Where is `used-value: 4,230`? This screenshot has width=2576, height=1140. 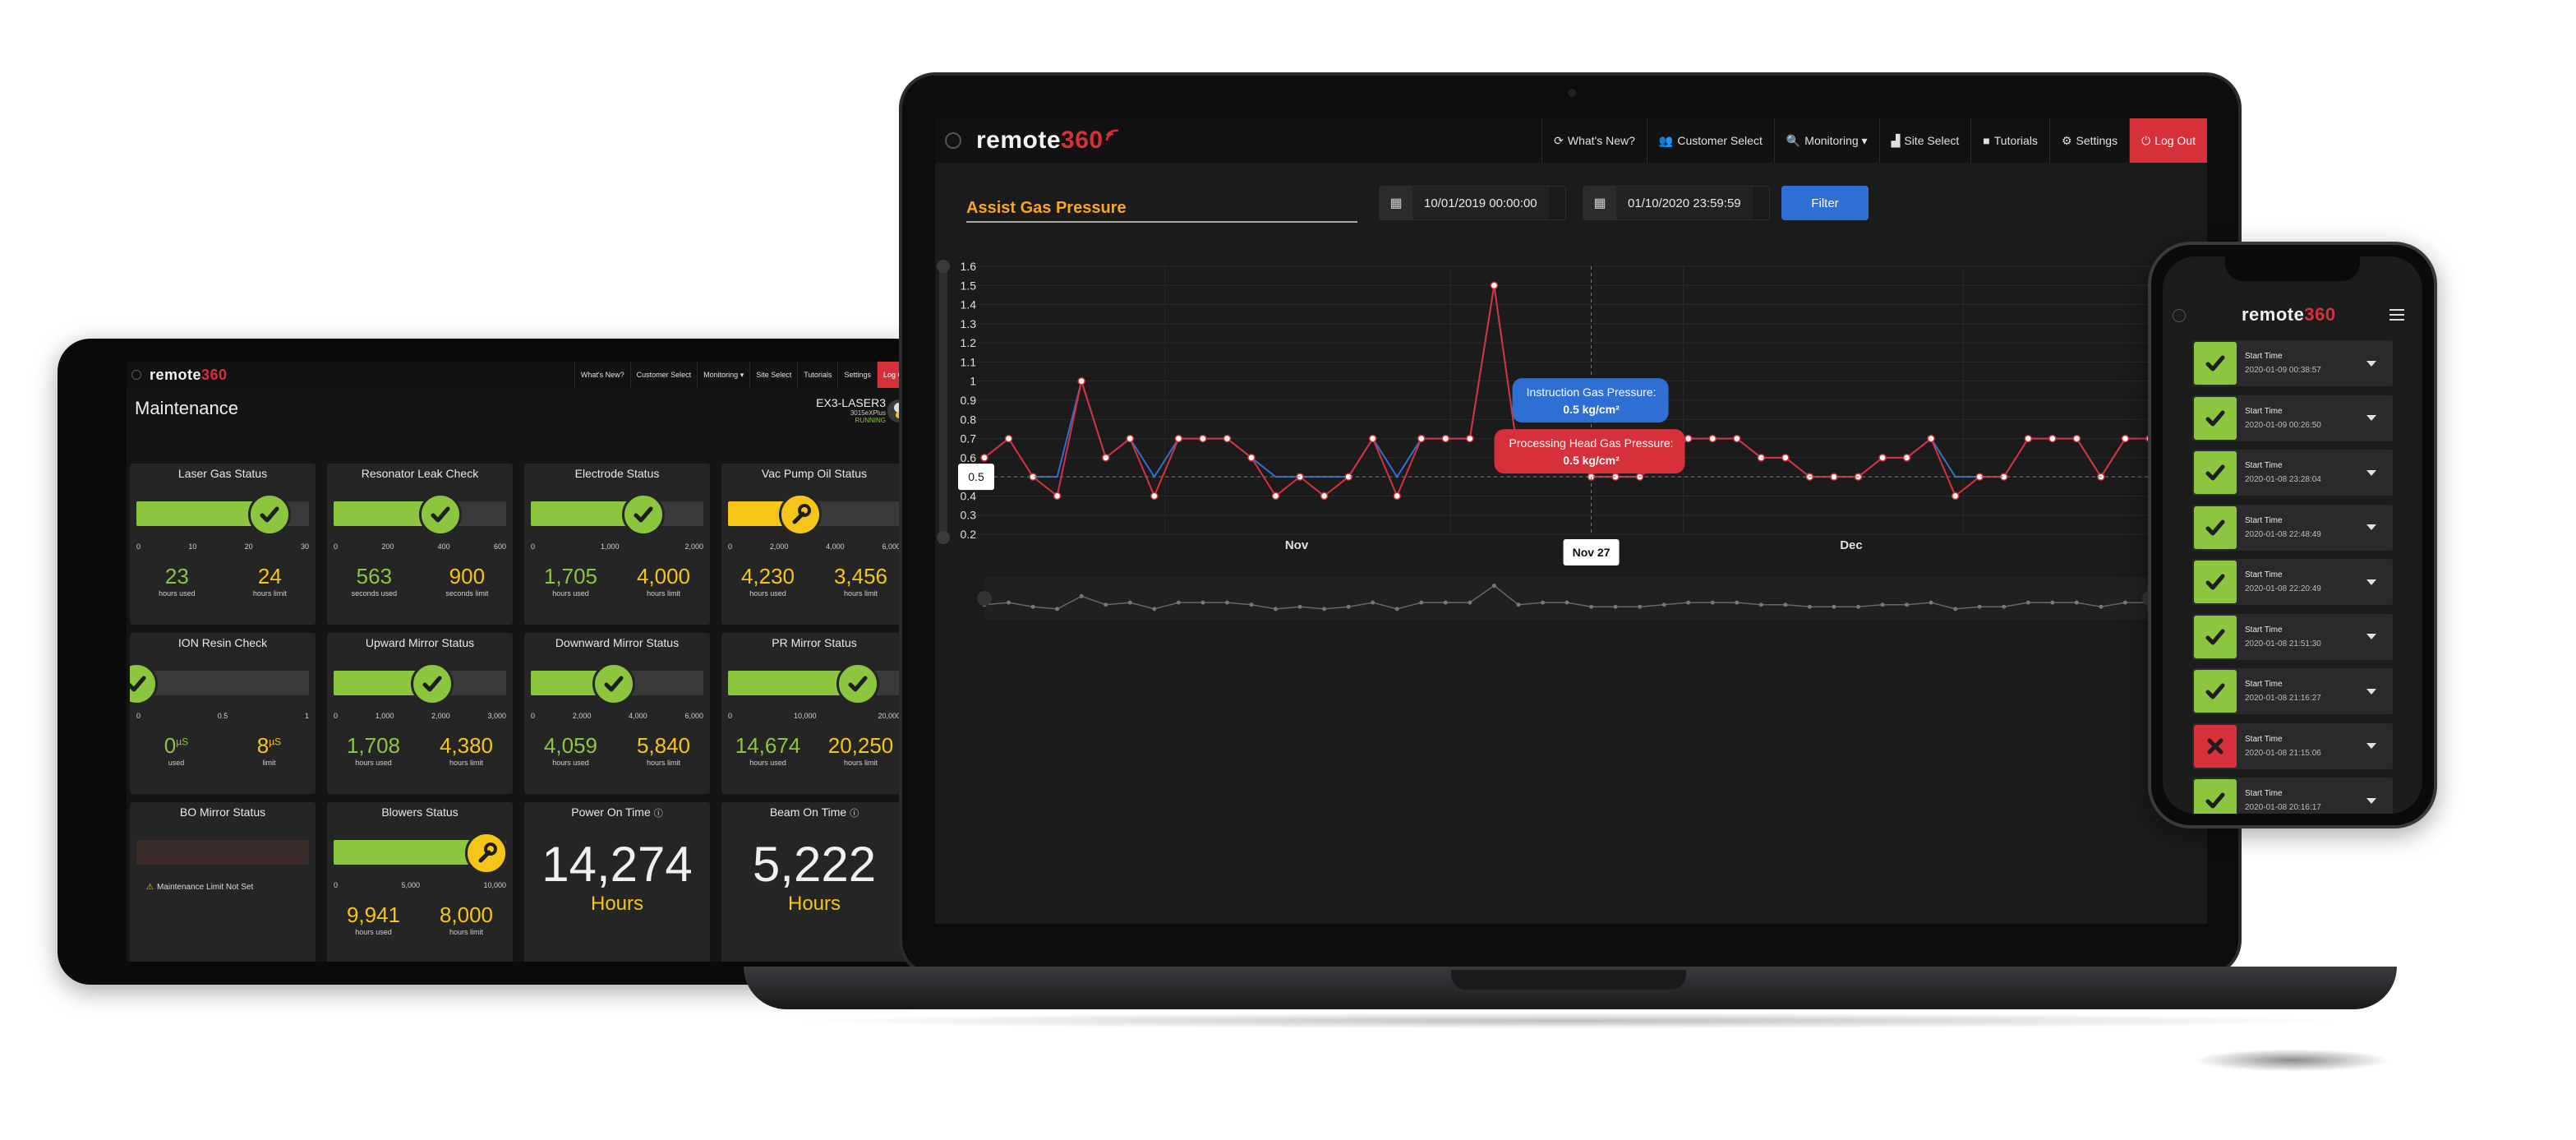
used-value: 4,230 is located at coordinates (768, 576).